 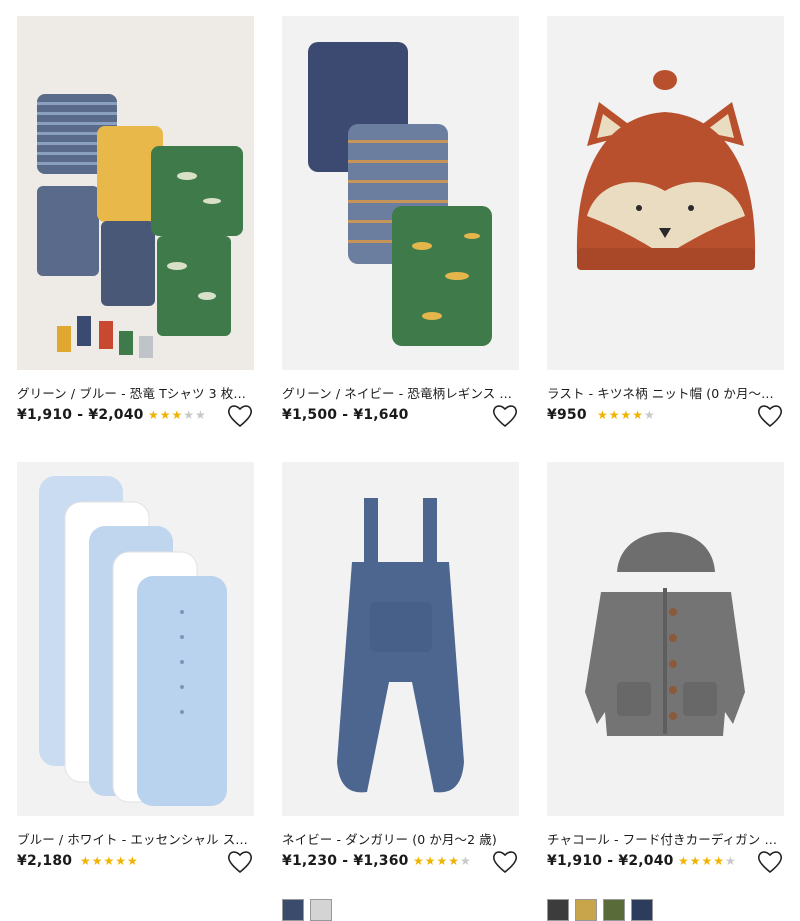 I want to click on hooded-cardigan-image, so click(x=665, y=639).